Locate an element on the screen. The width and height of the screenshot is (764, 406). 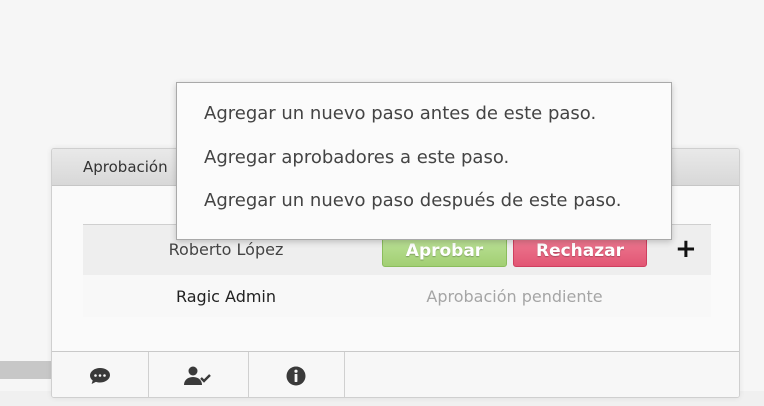
menu-item-add-approvers: Agregar aprobadores a este paso. is located at coordinates (356, 157).